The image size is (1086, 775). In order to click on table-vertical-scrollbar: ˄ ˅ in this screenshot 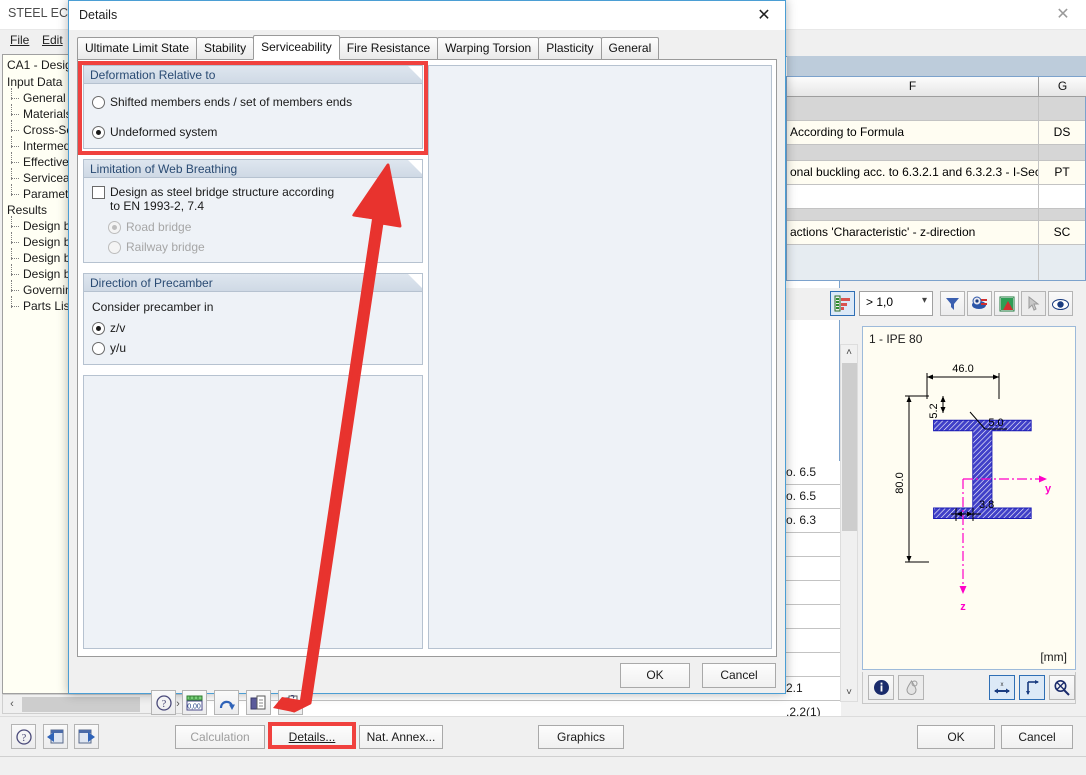, I will do `click(849, 523)`.